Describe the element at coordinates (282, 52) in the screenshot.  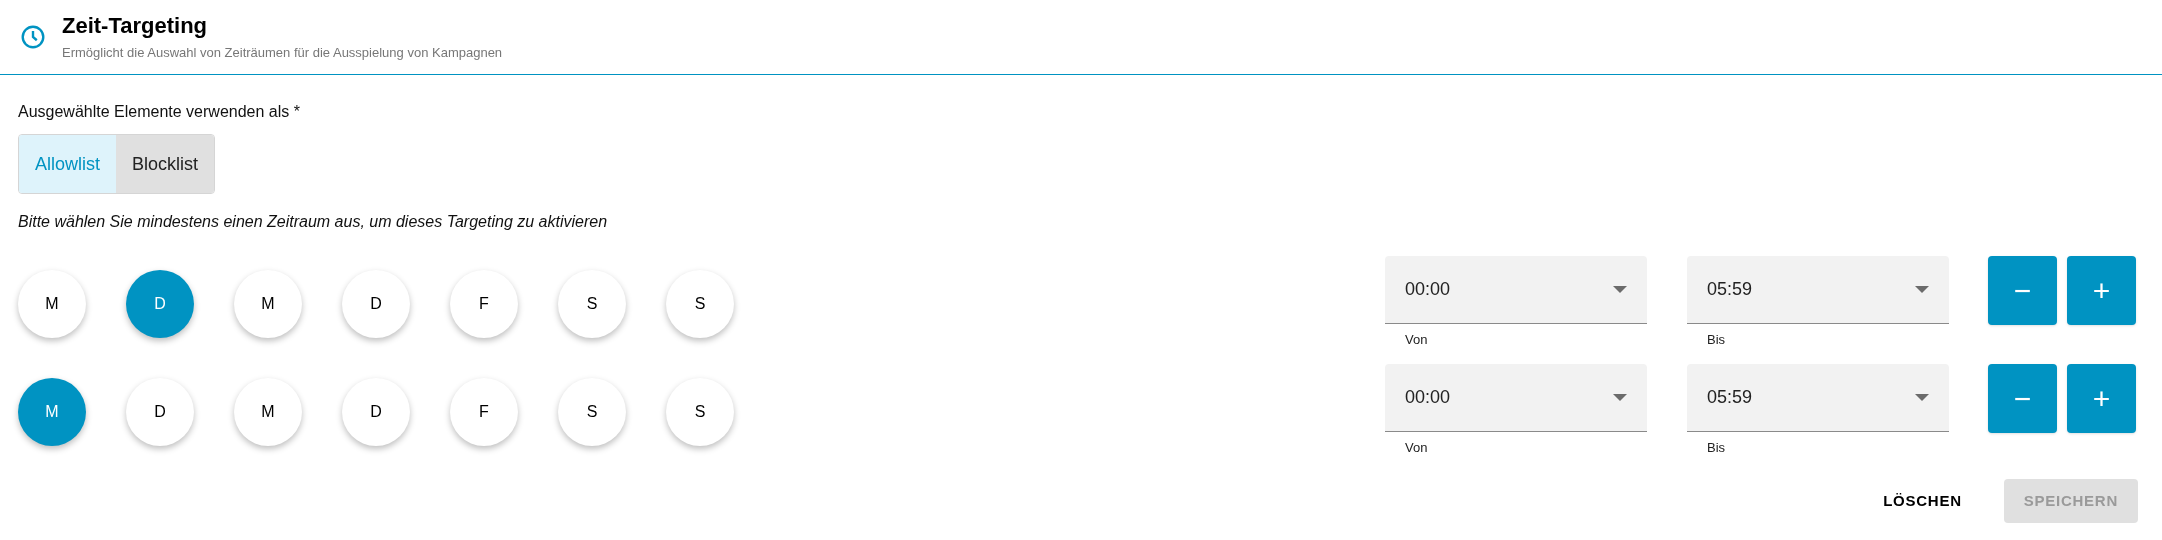
I see `panel-subtitle: Ermöglicht die Auswahl von Zeiträumen für die Ausspielung von Kampagnen` at that location.